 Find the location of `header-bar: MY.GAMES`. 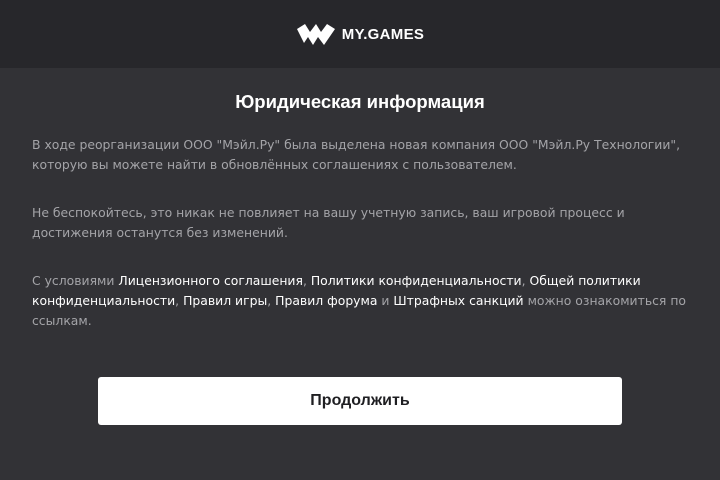

header-bar: MY.GAMES is located at coordinates (360, 34).